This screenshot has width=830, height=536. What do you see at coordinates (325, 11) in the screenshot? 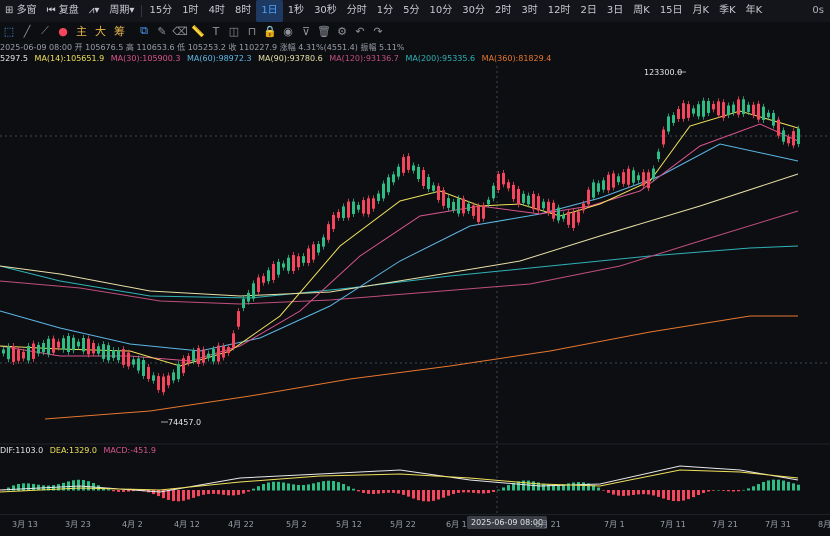
I see `timeframe-tab: 30秒` at bounding box center [325, 11].